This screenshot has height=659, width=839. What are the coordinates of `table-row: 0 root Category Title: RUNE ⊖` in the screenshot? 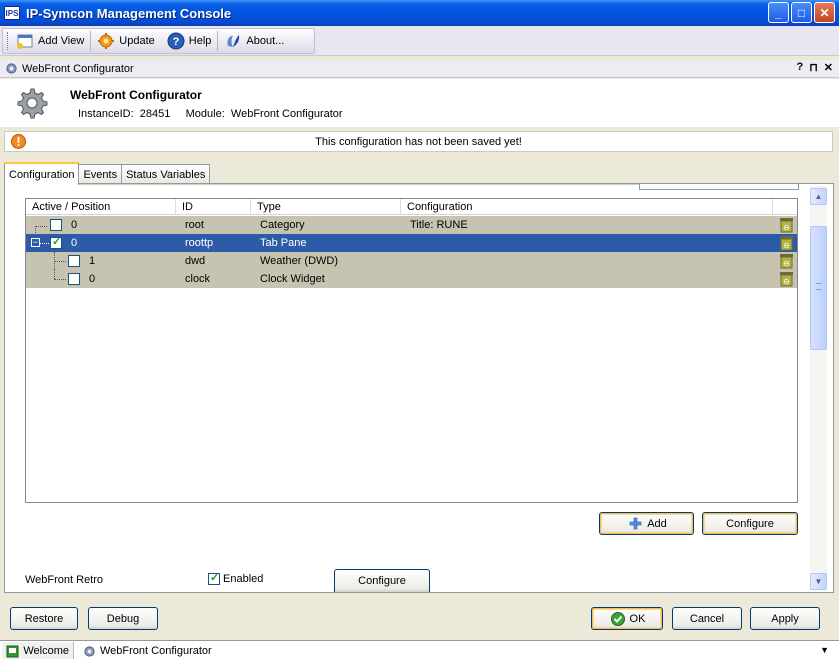 It's located at (411, 225).